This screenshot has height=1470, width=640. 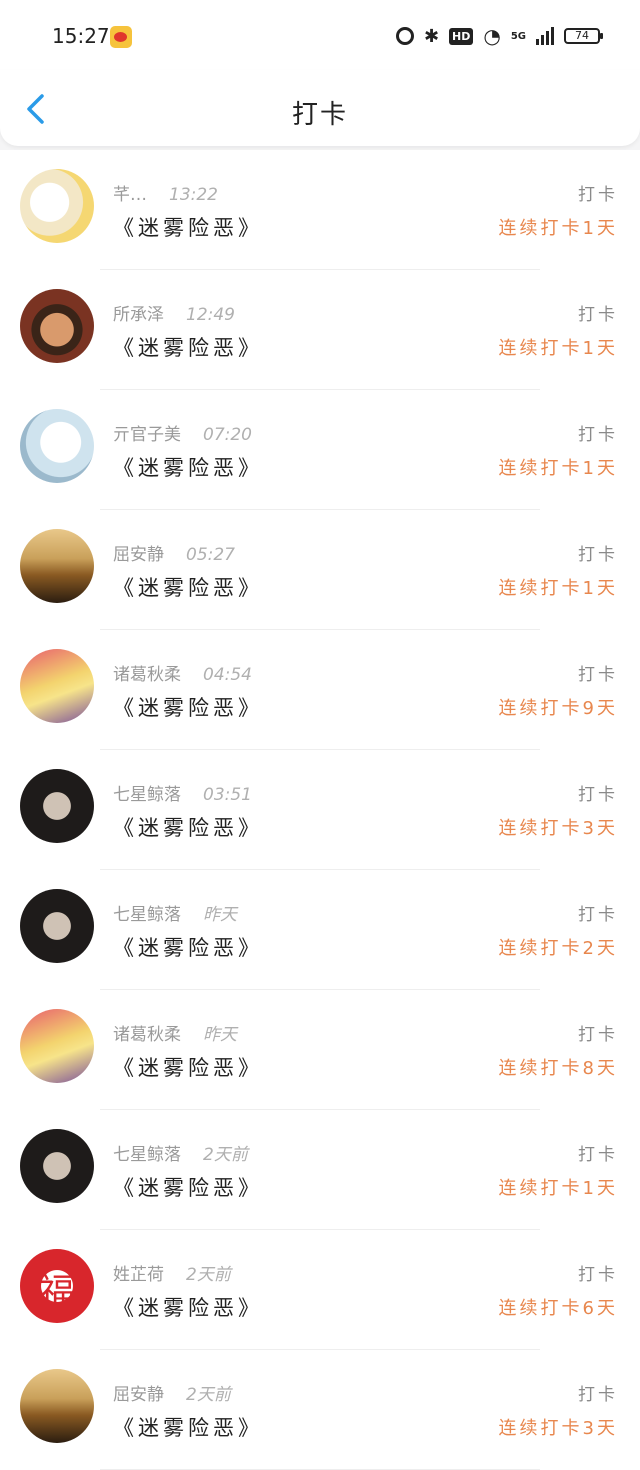 What do you see at coordinates (320, 330) in the screenshot?
I see `checkin-row: 所承泽 12:49 《迷雾险恶》 打卡 连续打卡1天` at bounding box center [320, 330].